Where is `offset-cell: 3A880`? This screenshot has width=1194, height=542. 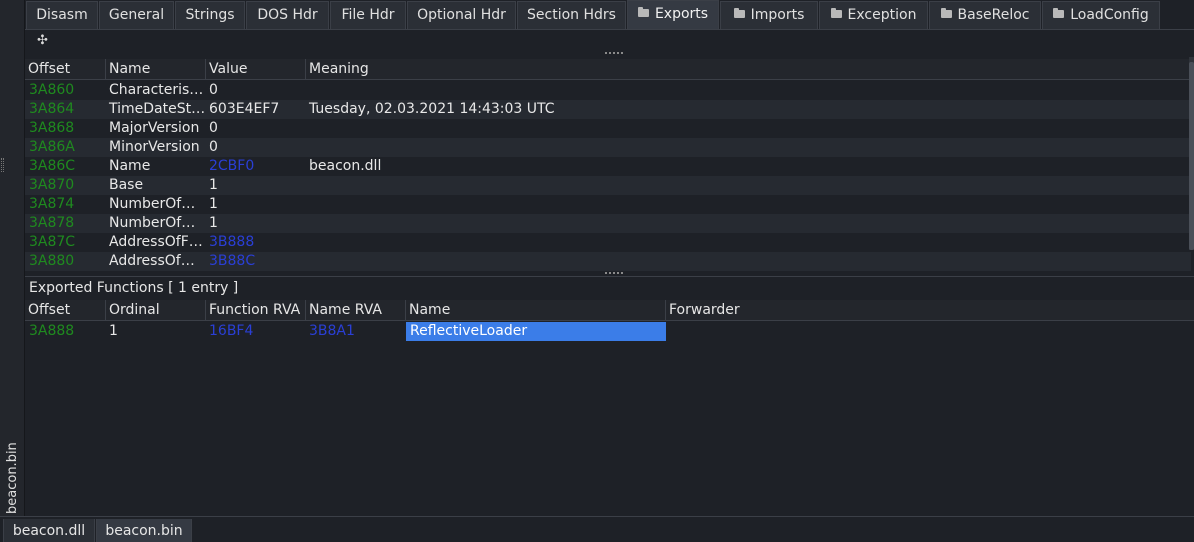
offset-cell: 3A880 is located at coordinates (52, 261).